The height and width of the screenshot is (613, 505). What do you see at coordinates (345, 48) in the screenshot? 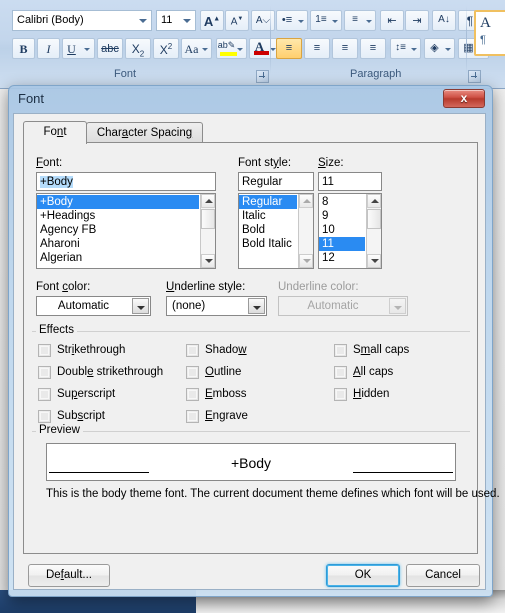
I see `align-right-button: ≡` at bounding box center [345, 48].